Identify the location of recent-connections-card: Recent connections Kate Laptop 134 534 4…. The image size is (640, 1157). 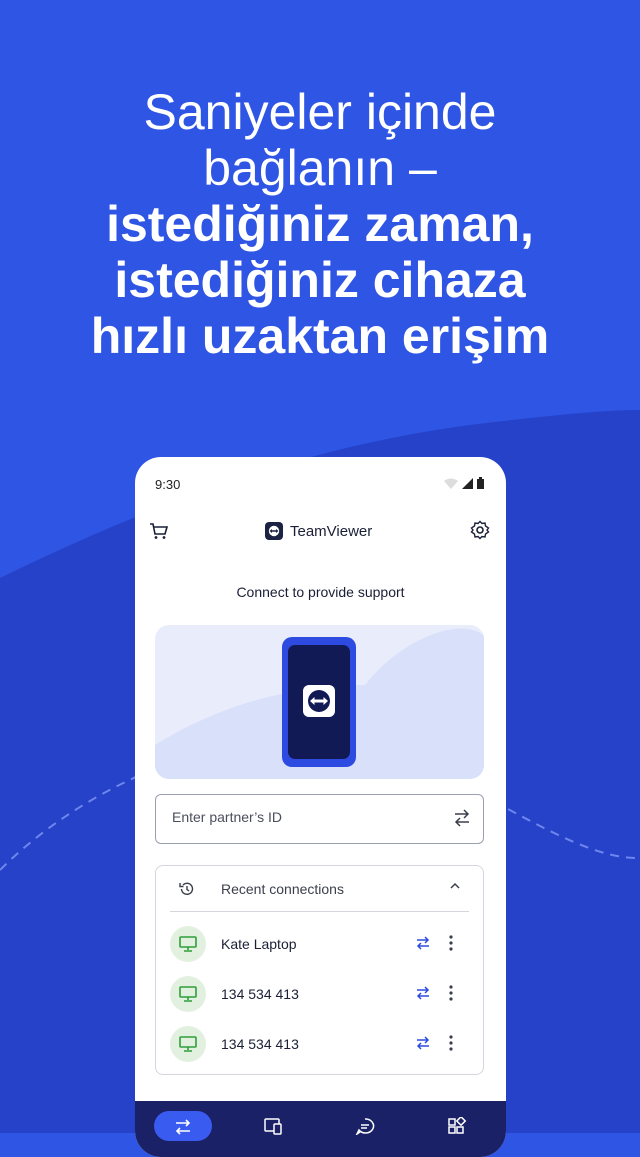
(319, 970).